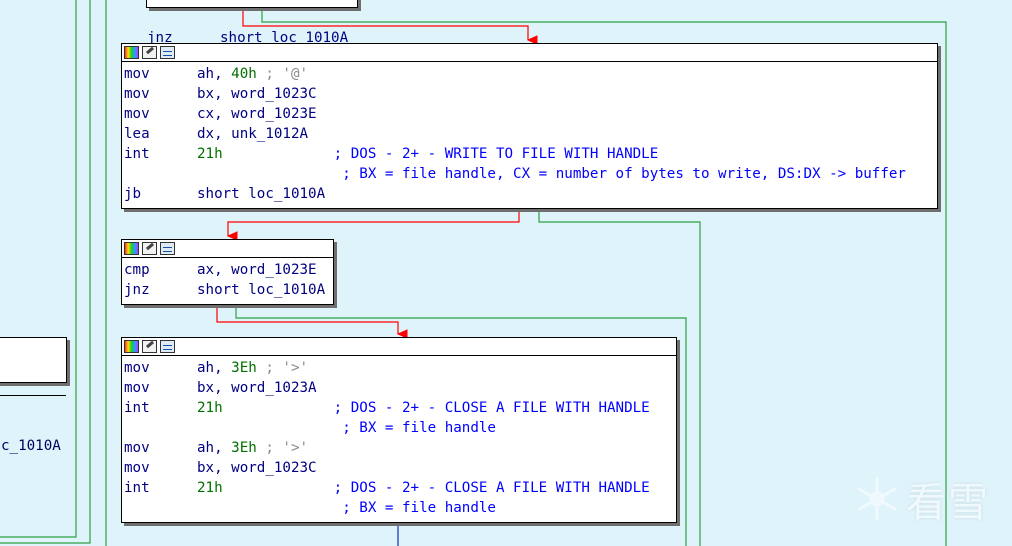  I want to click on asm-line: jb short loc_1010A, so click(530, 194).